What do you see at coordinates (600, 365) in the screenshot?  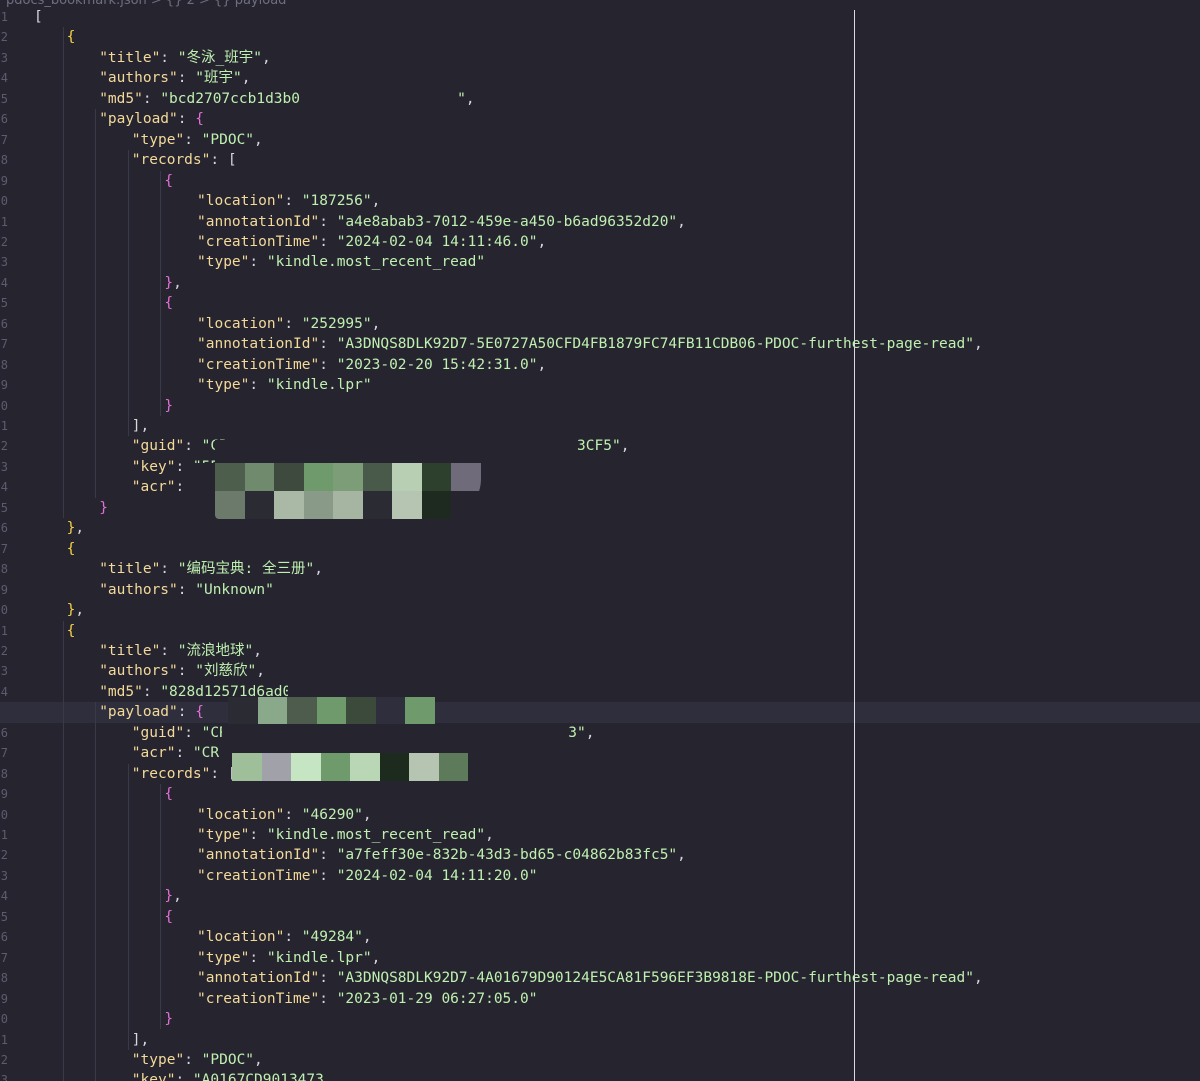 I see `code-line: "creationTime": "2023-02-20 15:42:31.0",` at bounding box center [600, 365].